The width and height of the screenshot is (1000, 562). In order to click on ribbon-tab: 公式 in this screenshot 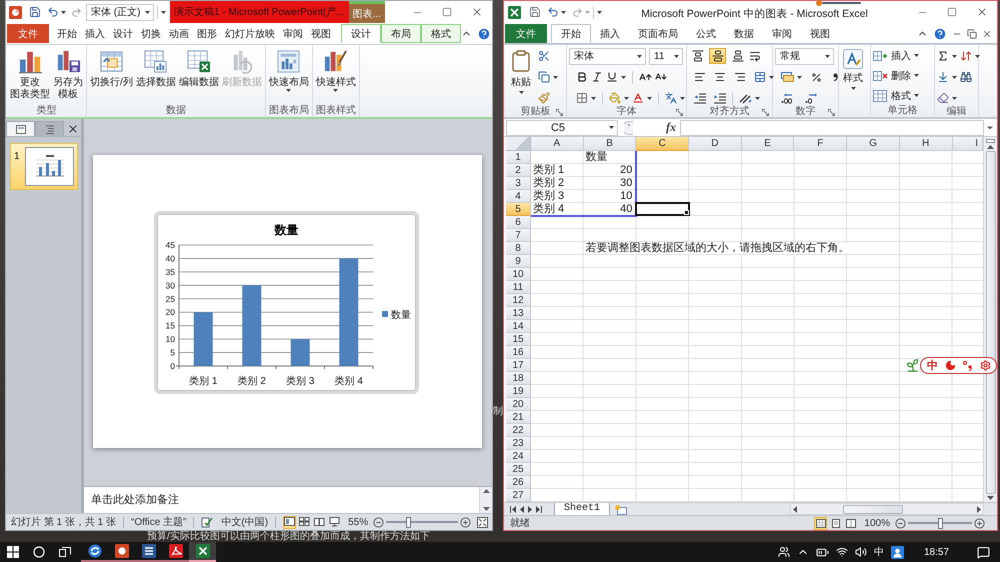, I will do `click(706, 33)`.